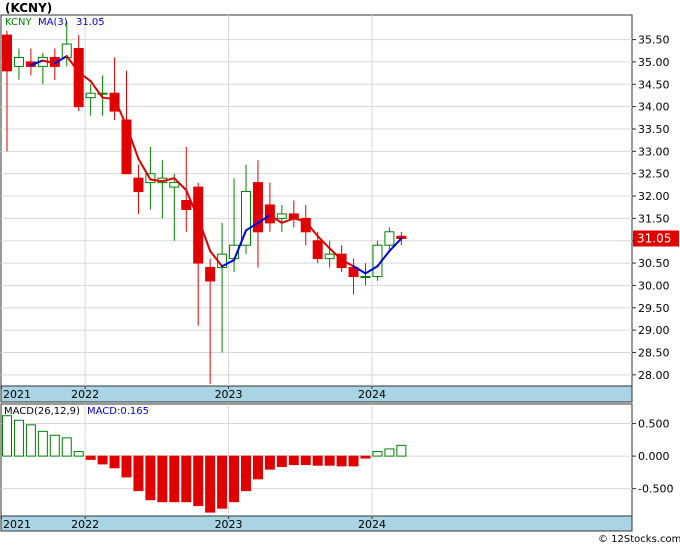 The image size is (680, 546). What do you see at coordinates (654, 308) in the screenshot?
I see `price-y-tick-label: 29.50` at bounding box center [654, 308].